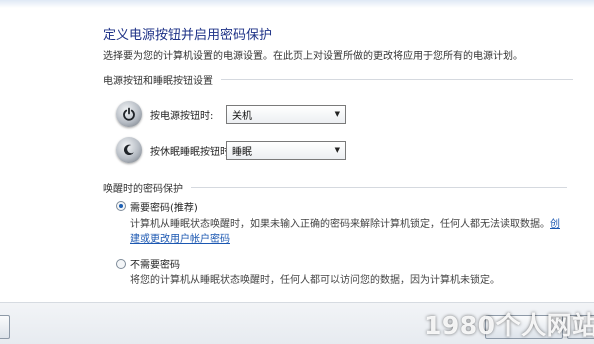 Image resolution: width=594 pixels, height=344 pixels. What do you see at coordinates (155, 263) in the screenshot?
I see `no-password-label: 不需要密码` at bounding box center [155, 263].